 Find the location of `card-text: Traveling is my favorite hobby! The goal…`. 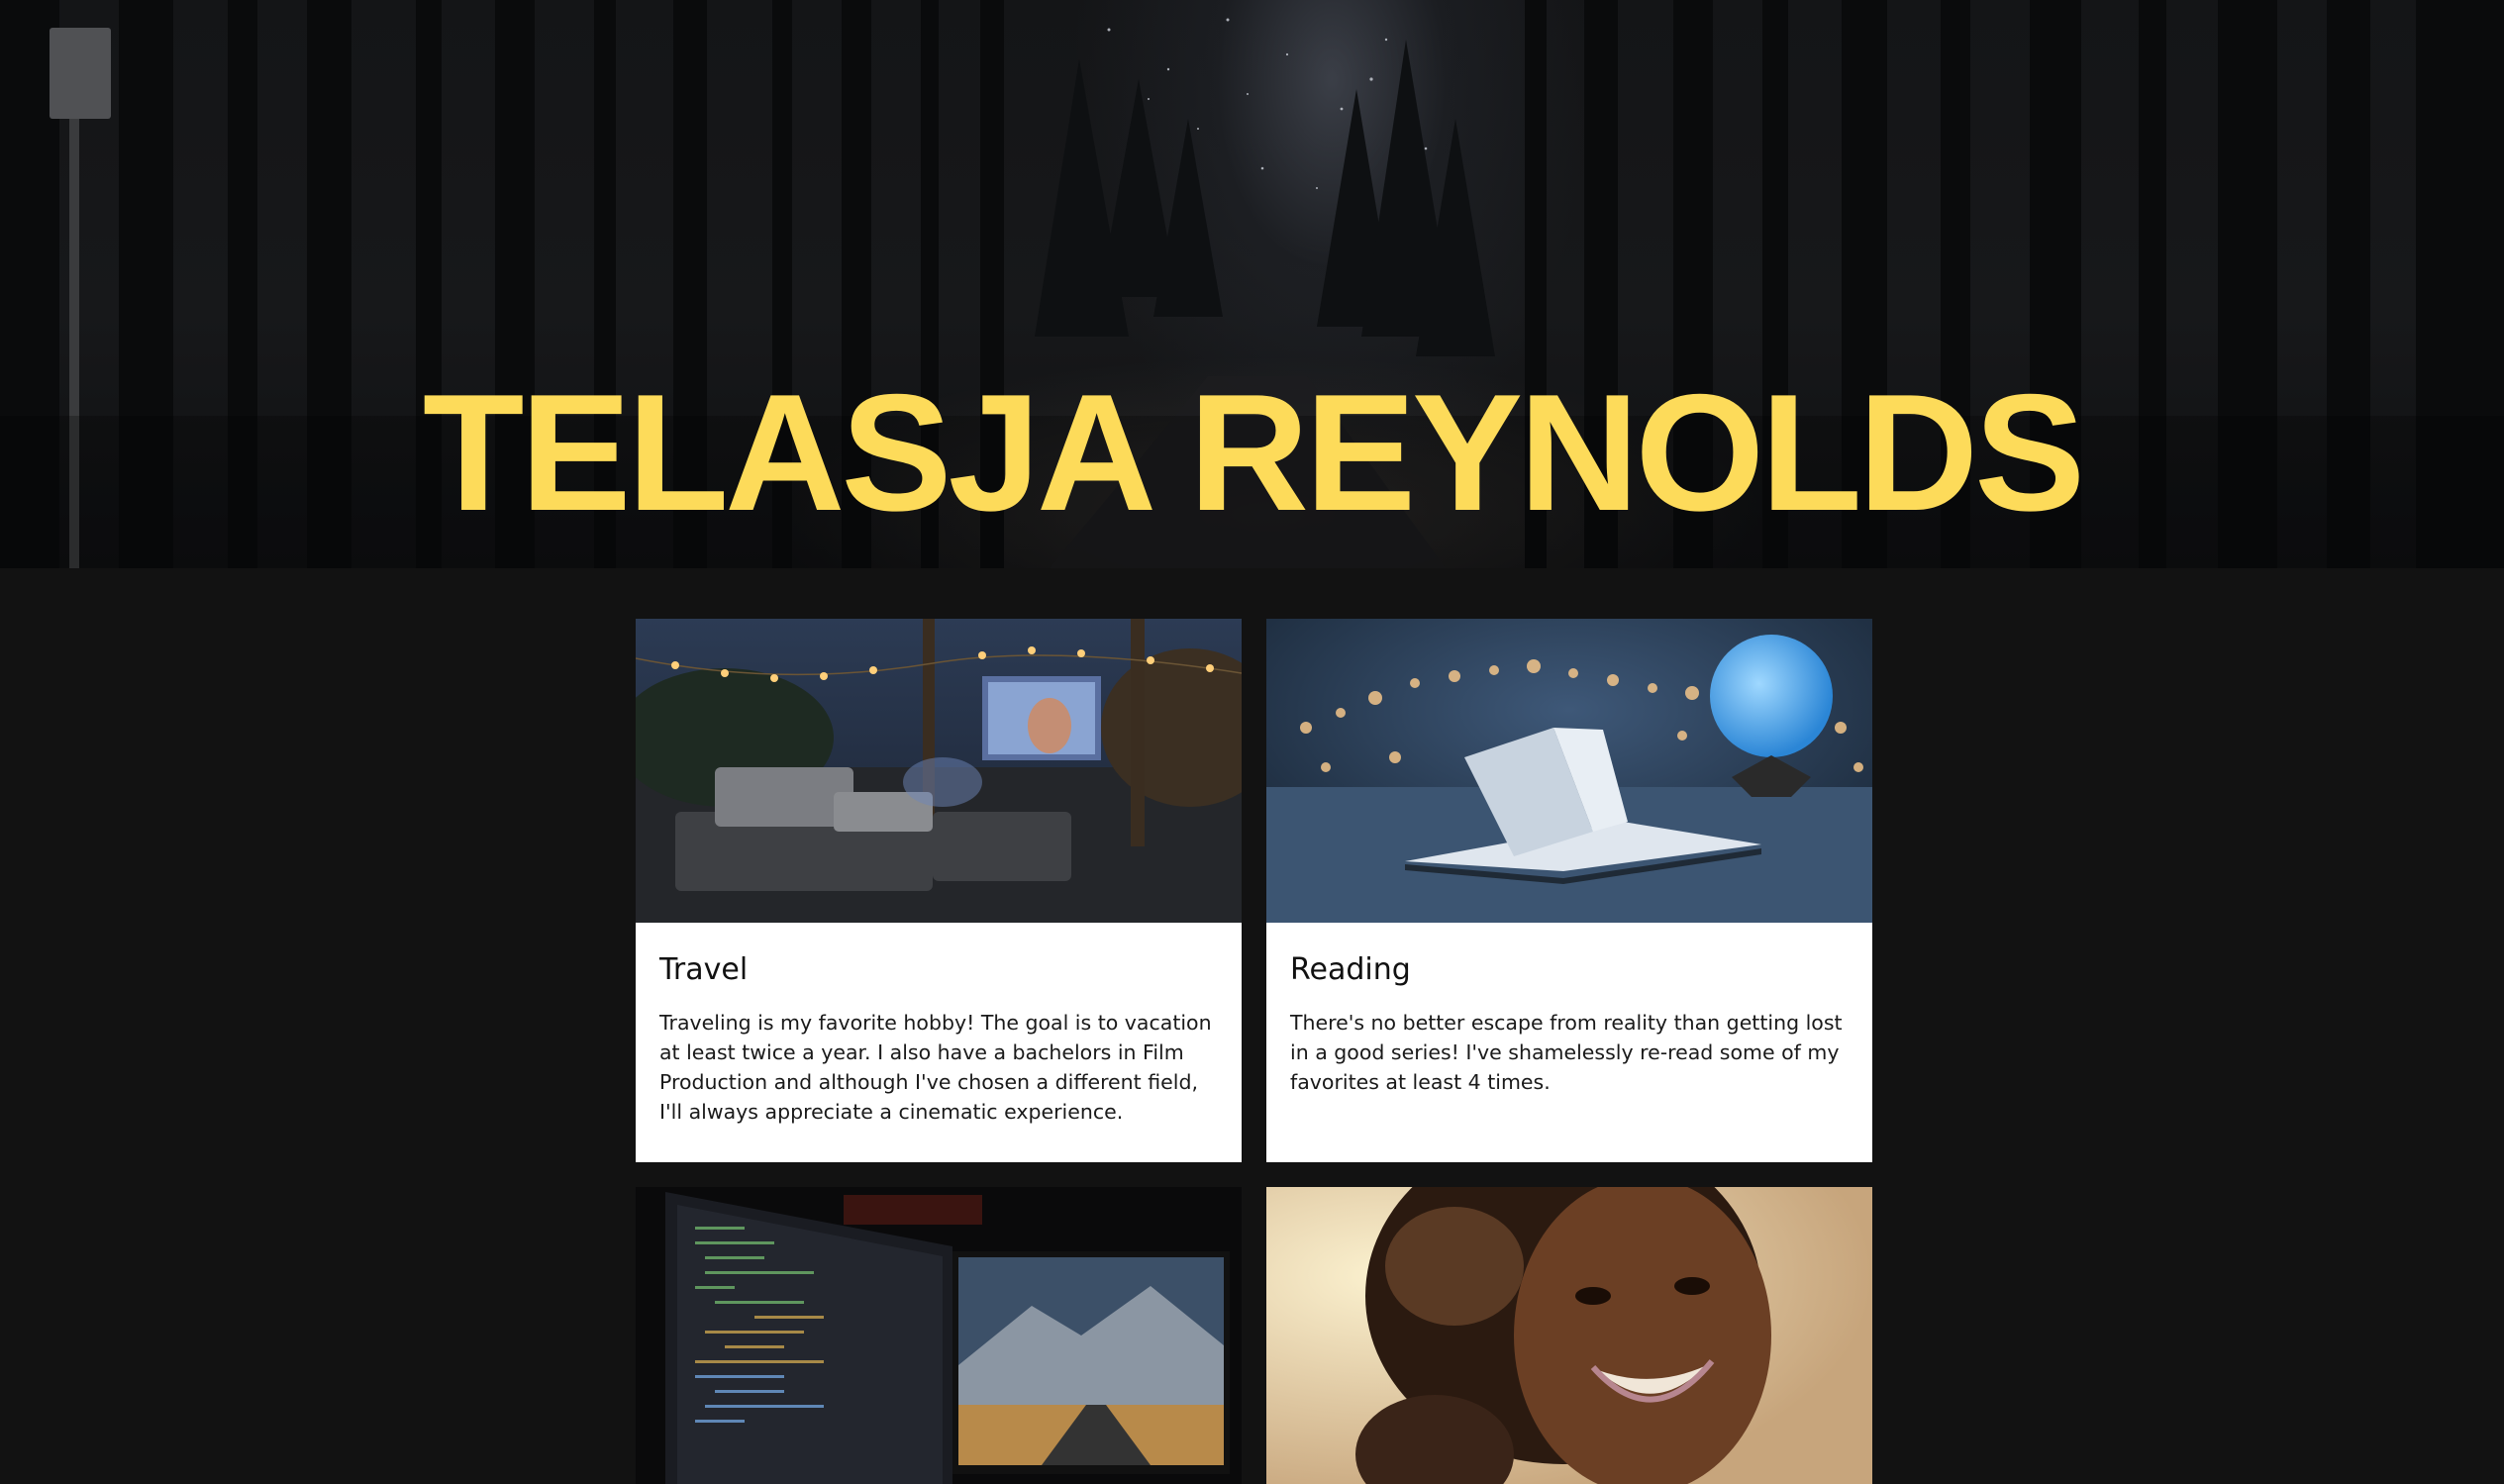

card-text: Traveling is my favorite hobby! The goal… is located at coordinates (936, 1067).